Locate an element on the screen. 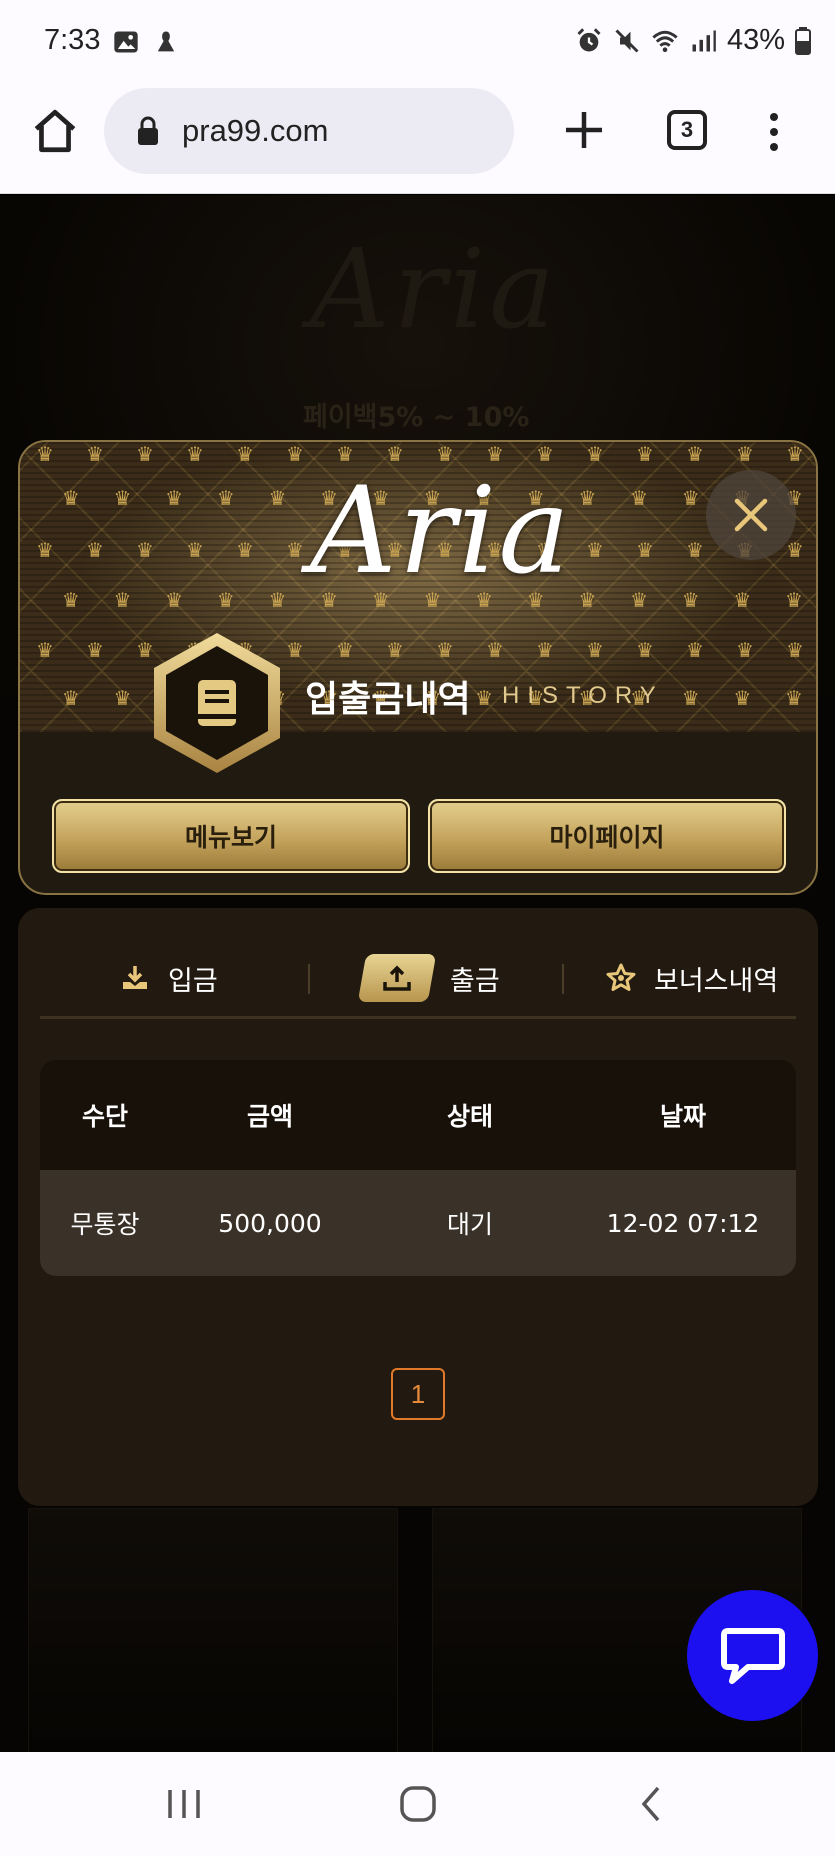 The width and height of the screenshot is (835, 1856). back-icon is located at coordinates (652, 1804).